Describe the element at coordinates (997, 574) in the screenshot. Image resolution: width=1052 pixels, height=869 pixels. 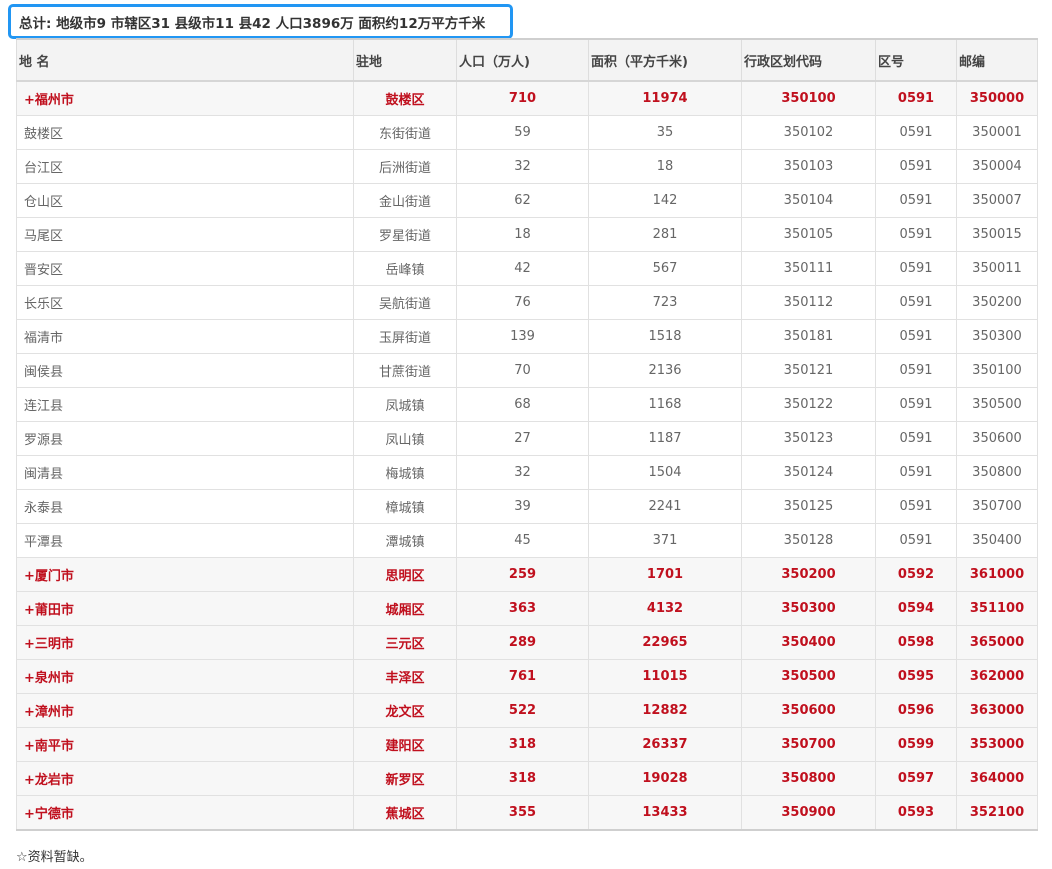
I see `cell-postal-code: 361000` at that location.